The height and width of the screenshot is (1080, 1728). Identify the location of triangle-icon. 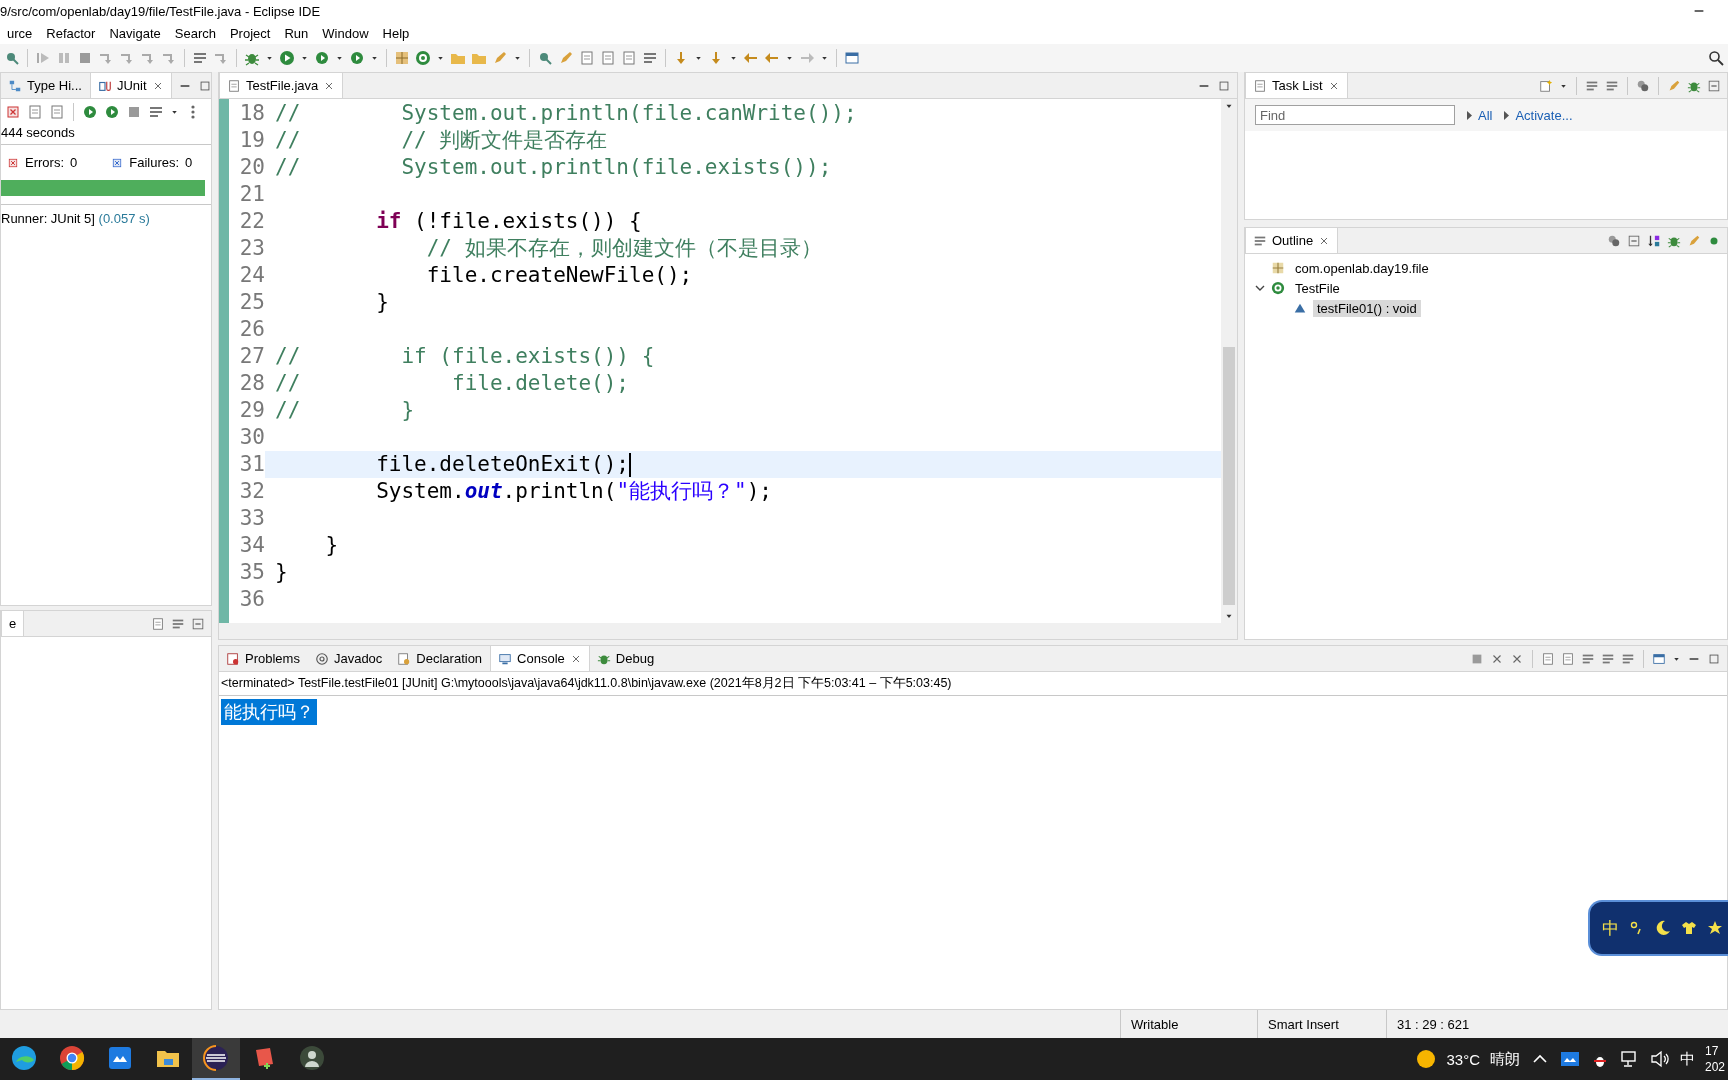
(1507, 115).